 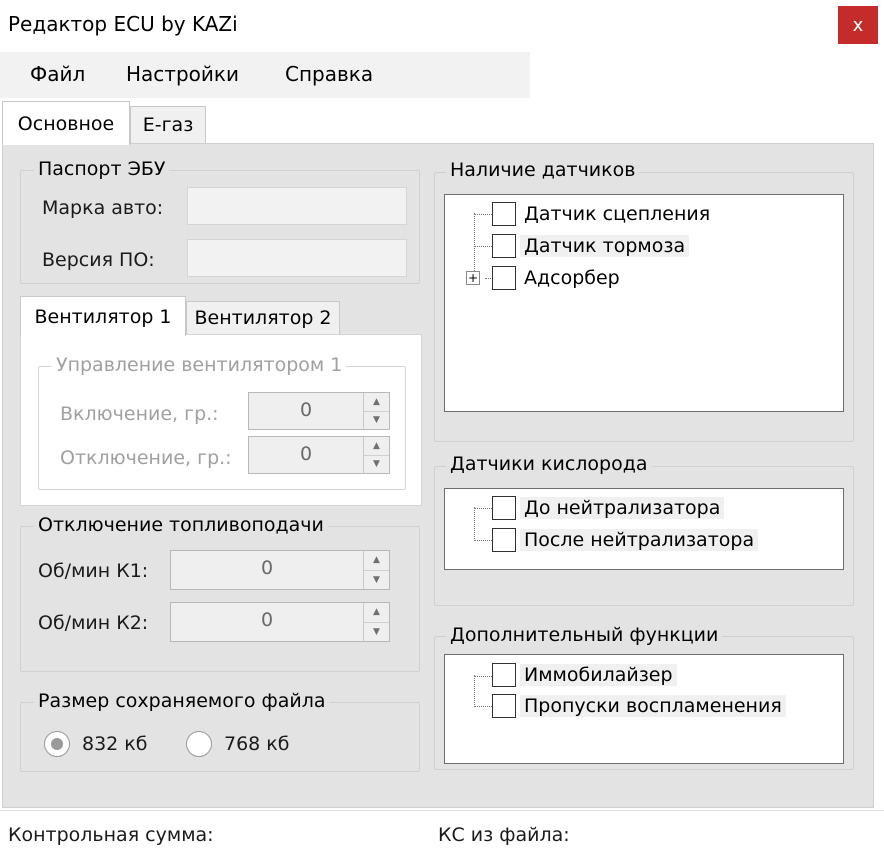 I want to click on extra-functions-legend: Дополнительный функции, so click(x=584, y=635).